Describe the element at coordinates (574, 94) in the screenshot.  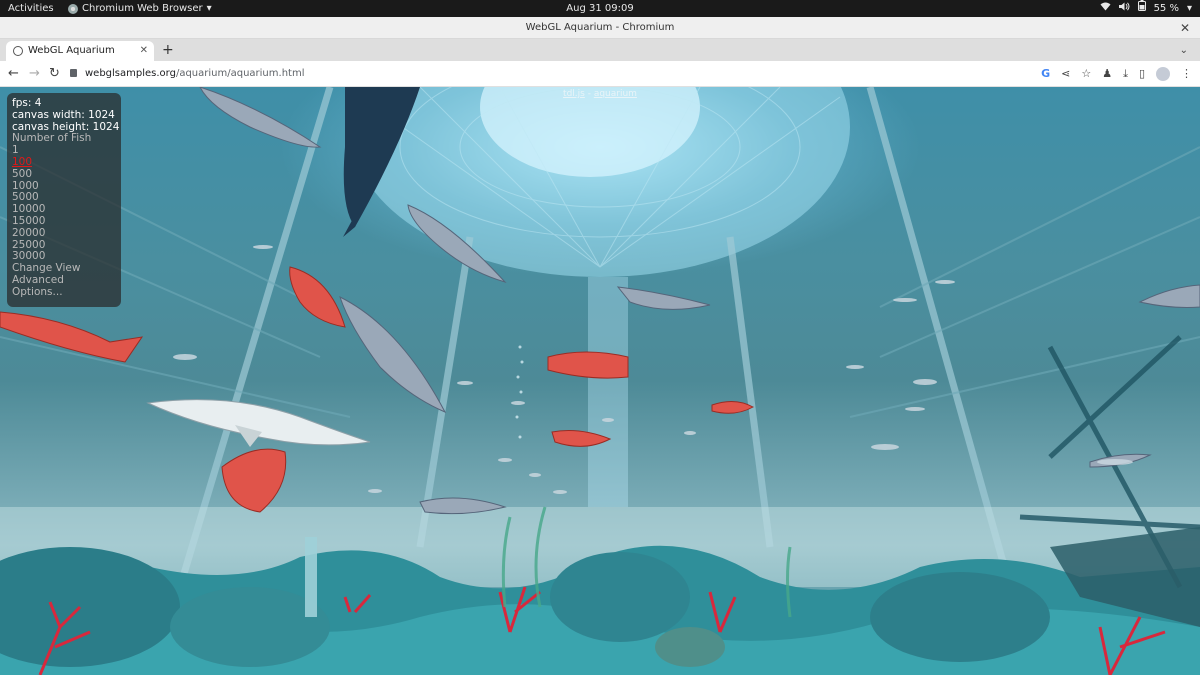
I see `tdl-link: tdl.js` at that location.